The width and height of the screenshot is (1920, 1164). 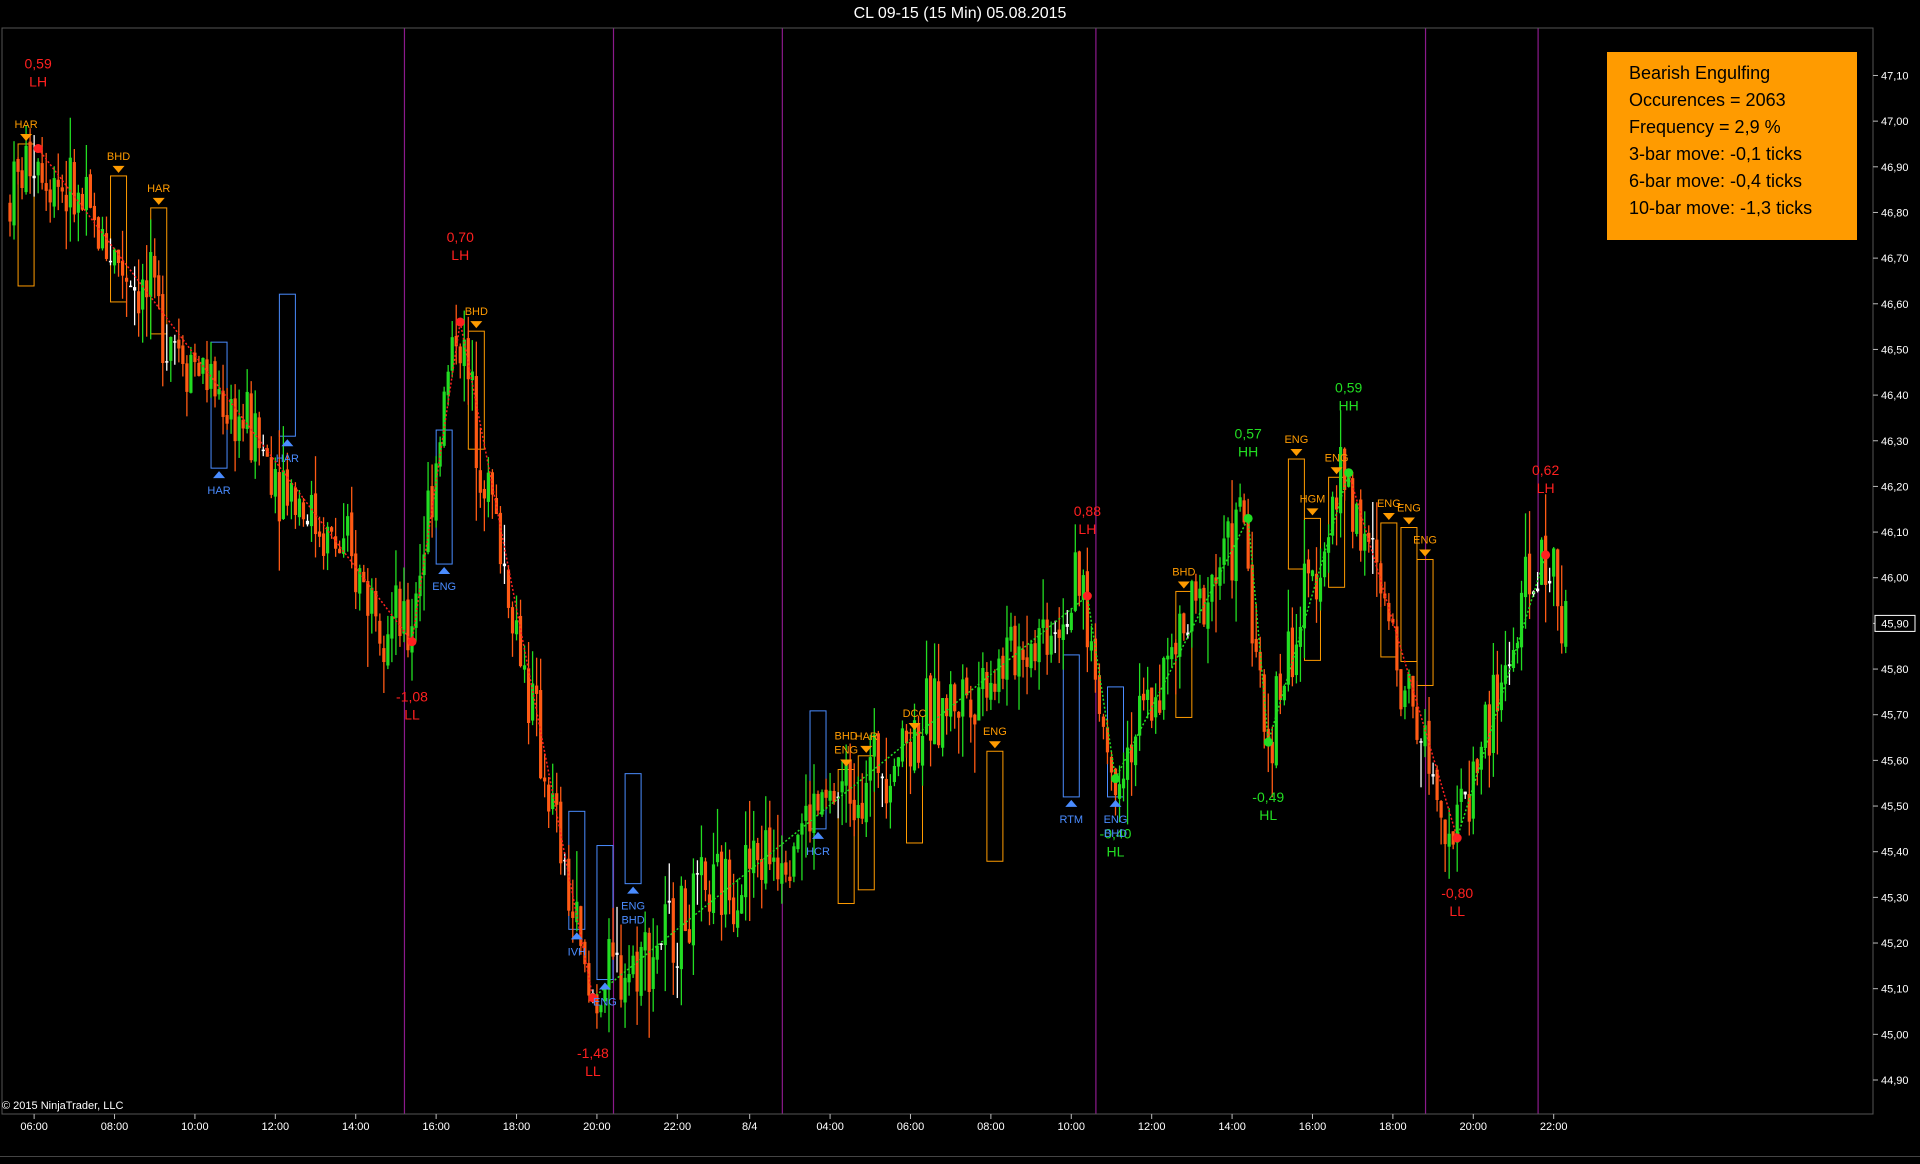 I want to click on y-tick-label: 46,20, so click(x=1895, y=487).